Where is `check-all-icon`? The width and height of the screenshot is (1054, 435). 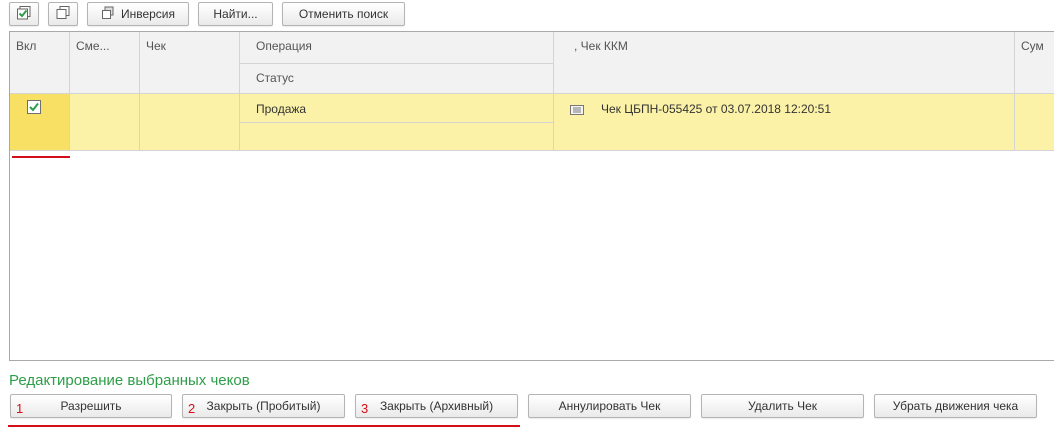
check-all-icon is located at coordinates (24, 14).